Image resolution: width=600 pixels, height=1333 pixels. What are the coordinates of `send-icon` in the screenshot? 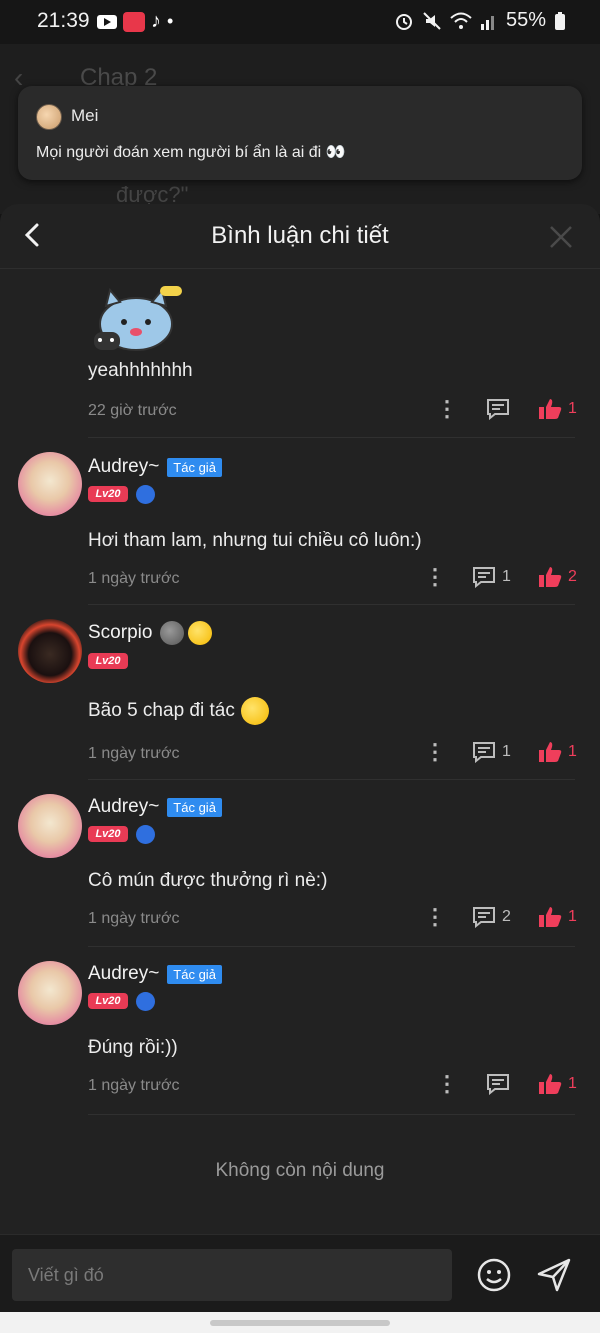 It's located at (554, 1275).